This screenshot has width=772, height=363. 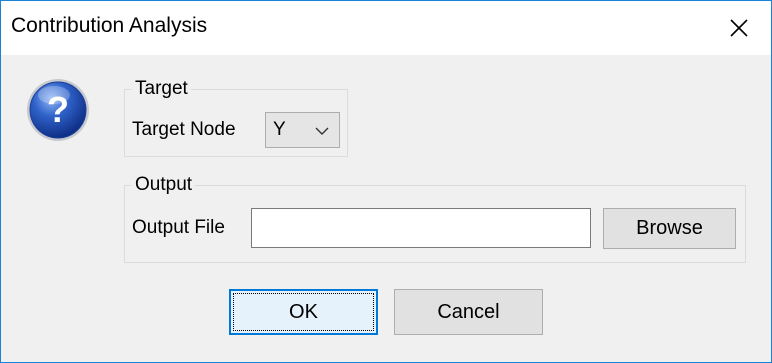 I want to click on close-button, so click(x=739, y=28).